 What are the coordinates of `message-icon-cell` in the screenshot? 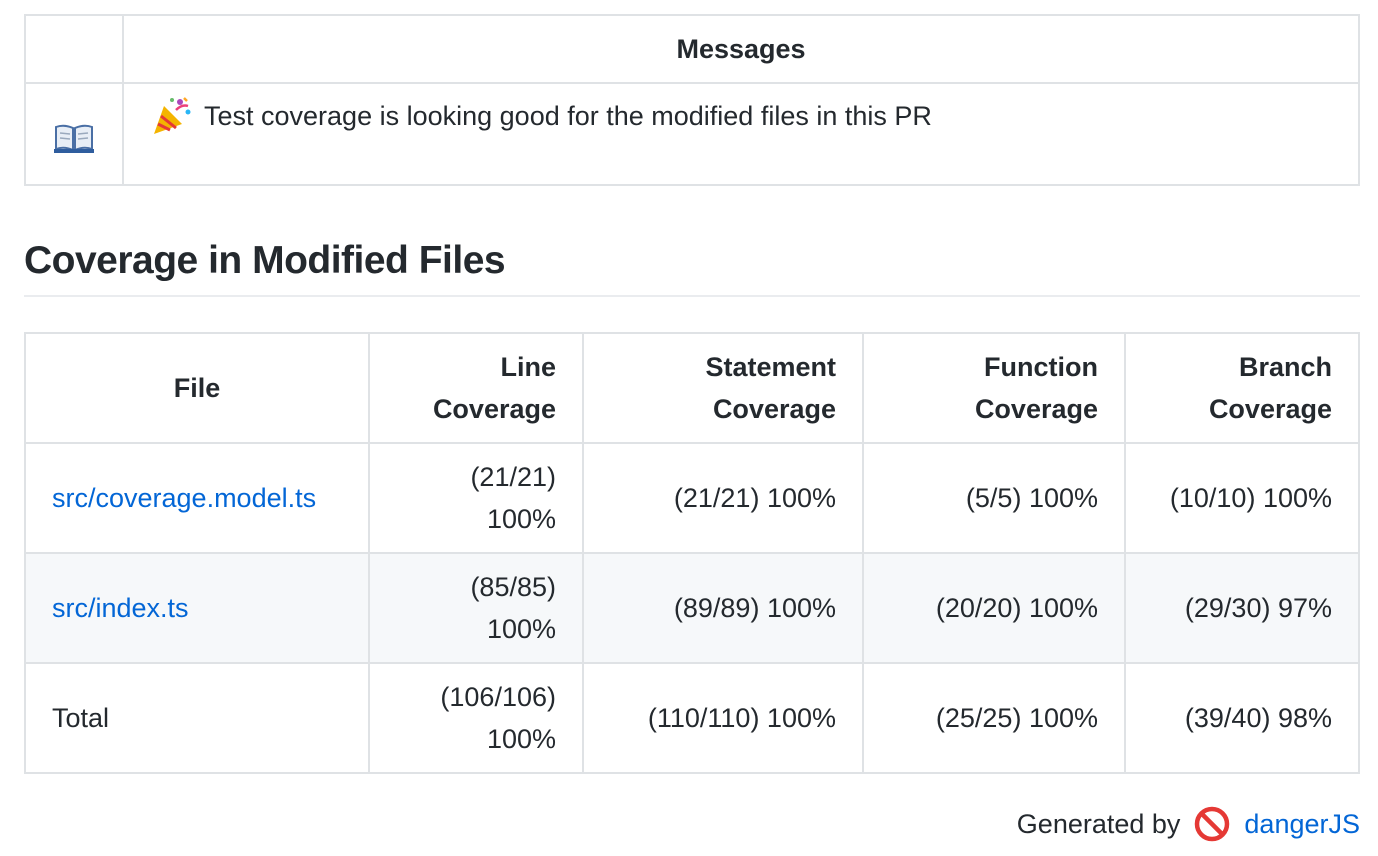 It's located at (74, 134).